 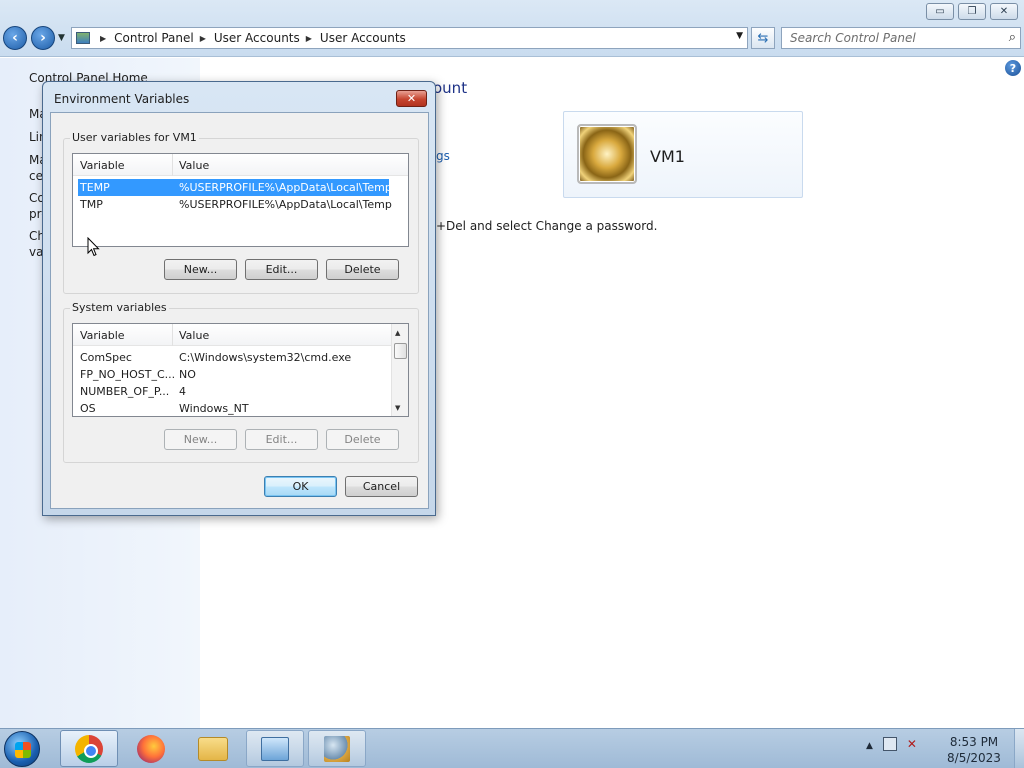 I want to click on clock: 8:53 PM 8/5/2023, so click(x=974, y=750).